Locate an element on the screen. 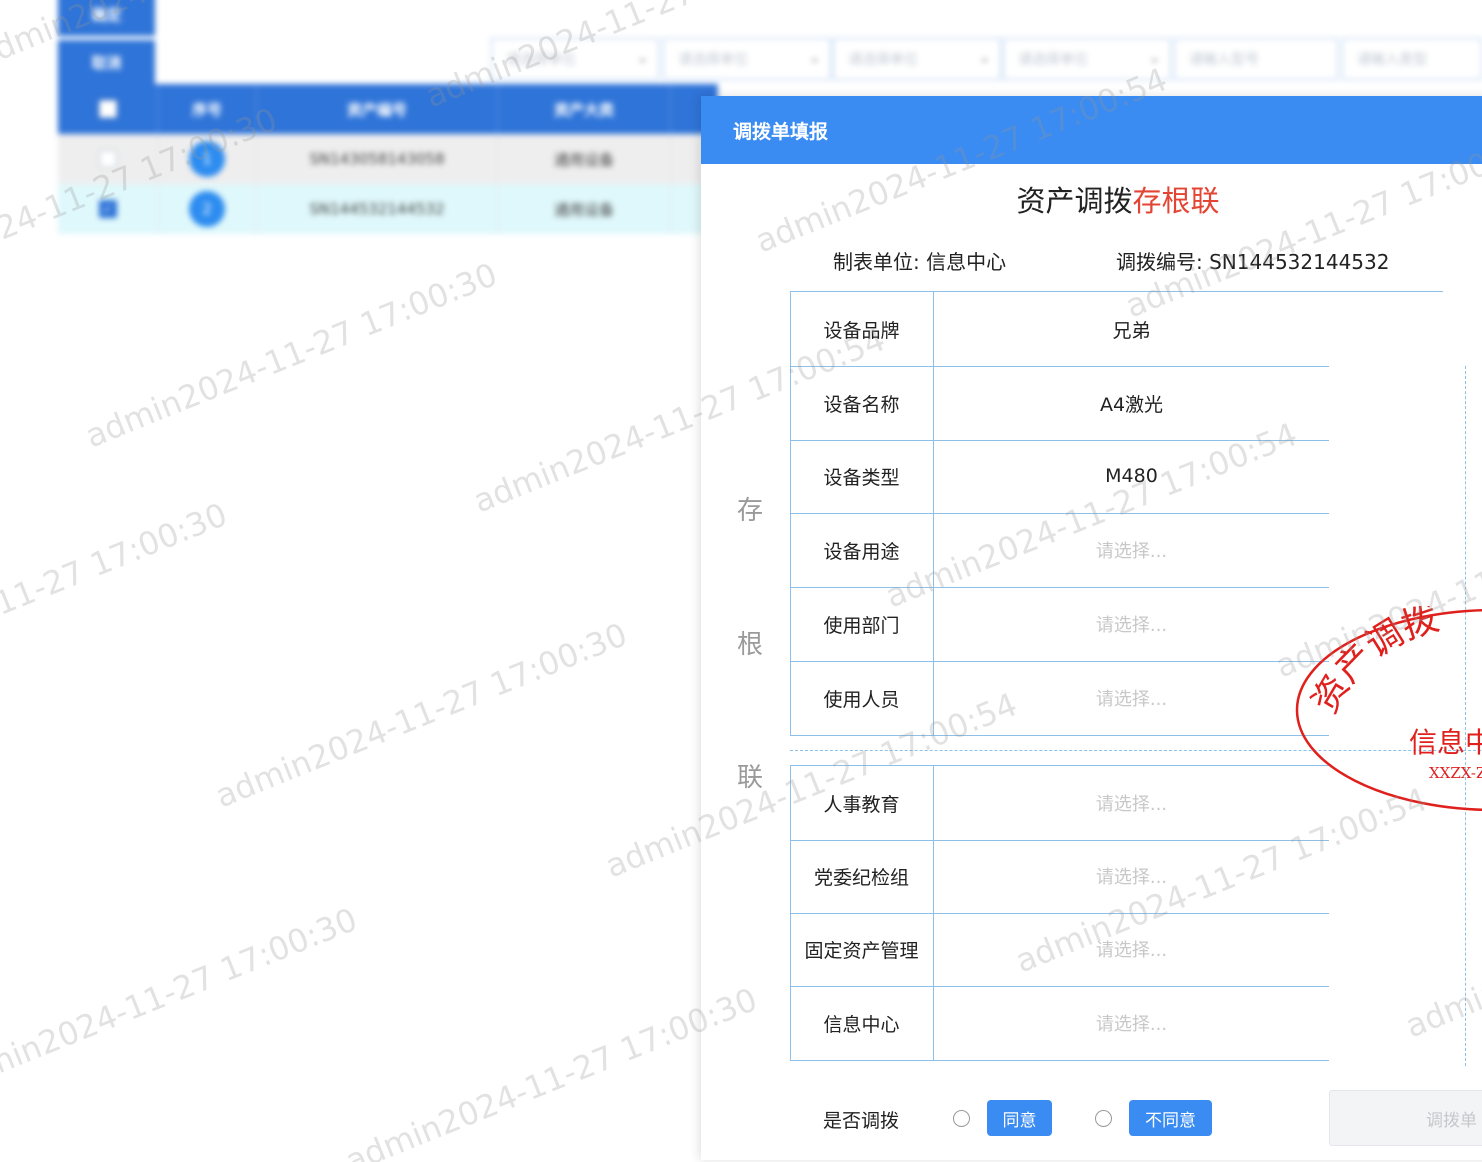 This screenshot has width=1482, height=1162. filter-select-1: 请选择单位 ⌄ is located at coordinates (575, 59).